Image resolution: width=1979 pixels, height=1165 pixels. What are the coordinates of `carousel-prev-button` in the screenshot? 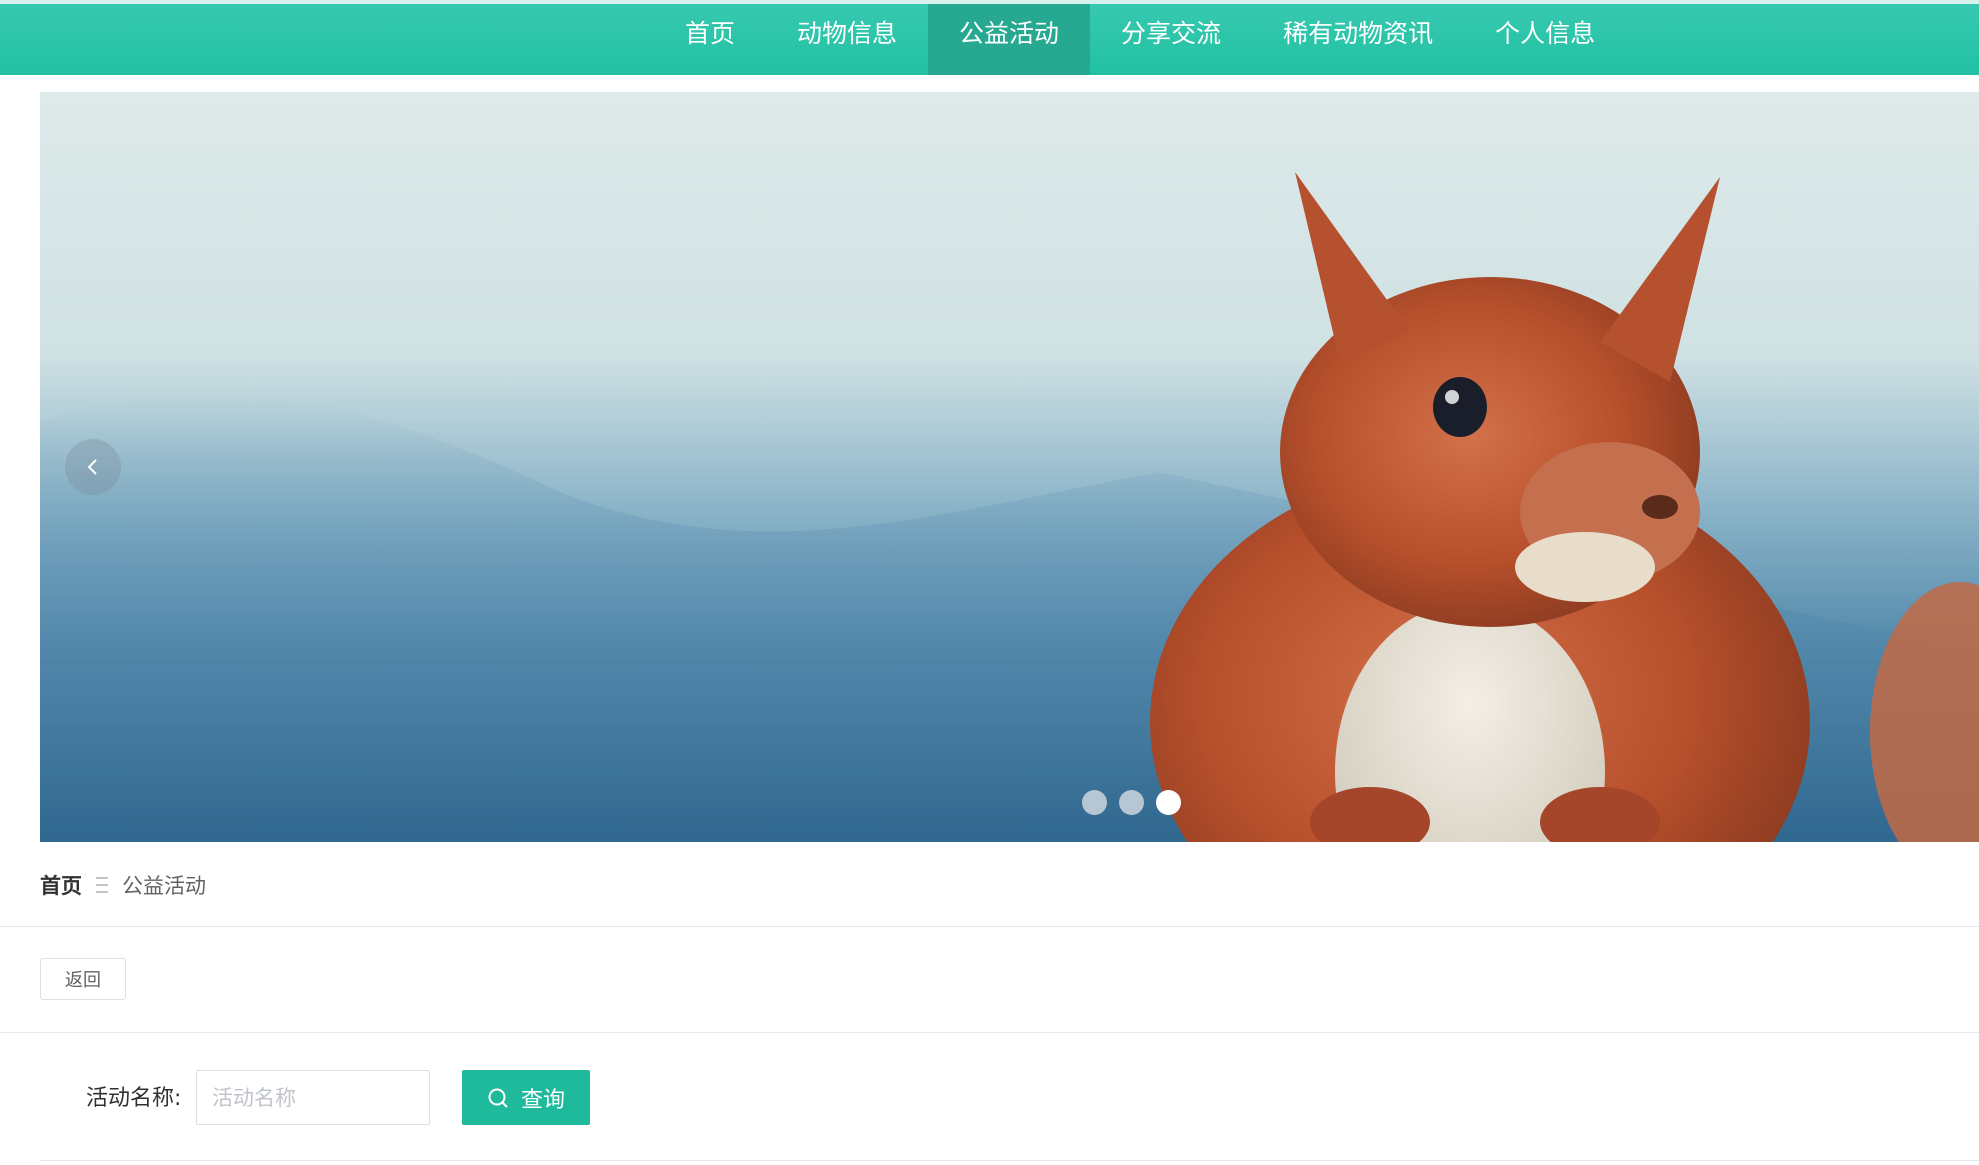 It's located at (93, 467).